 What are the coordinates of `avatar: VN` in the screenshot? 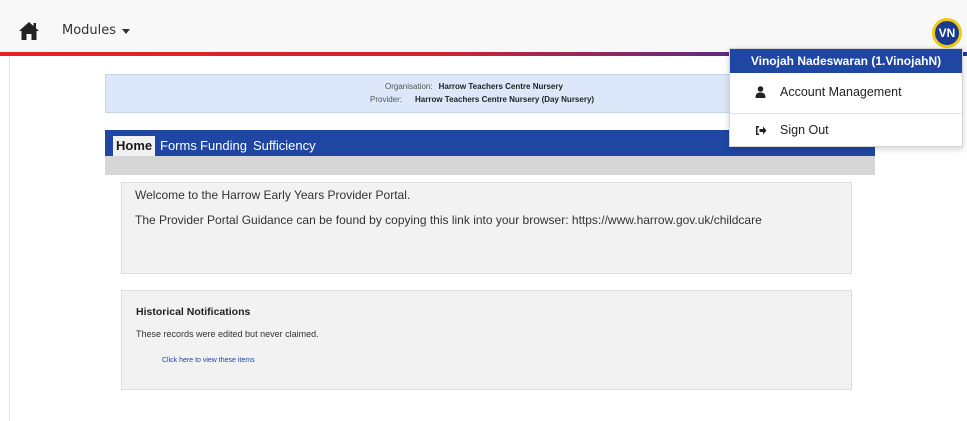 It's located at (947, 33).